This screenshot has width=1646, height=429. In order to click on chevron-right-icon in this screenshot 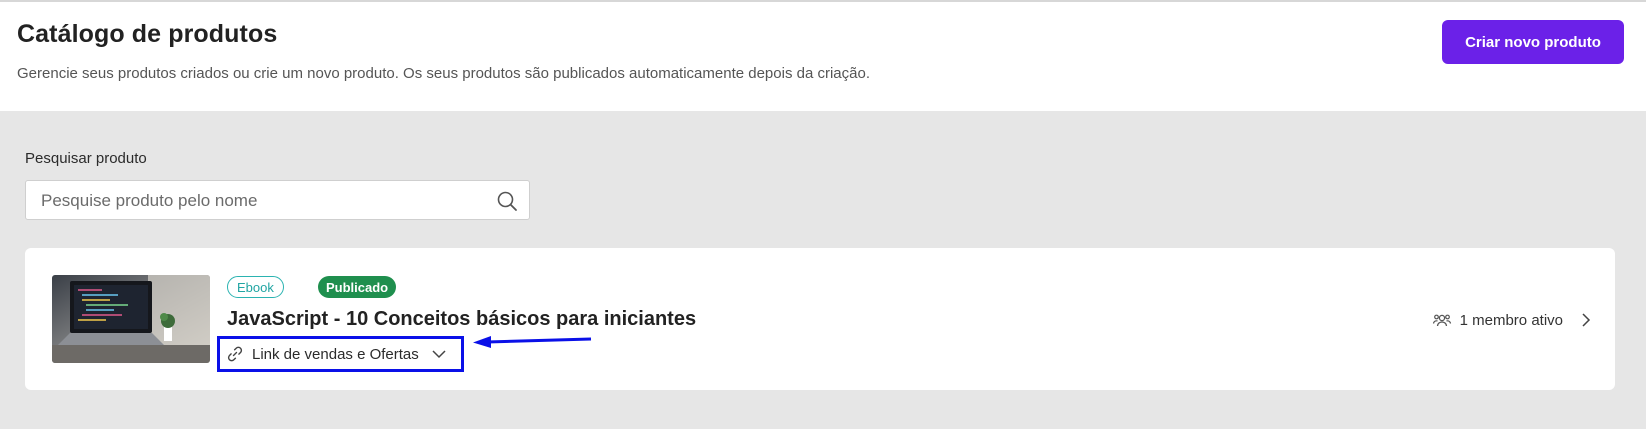, I will do `click(1586, 320)`.